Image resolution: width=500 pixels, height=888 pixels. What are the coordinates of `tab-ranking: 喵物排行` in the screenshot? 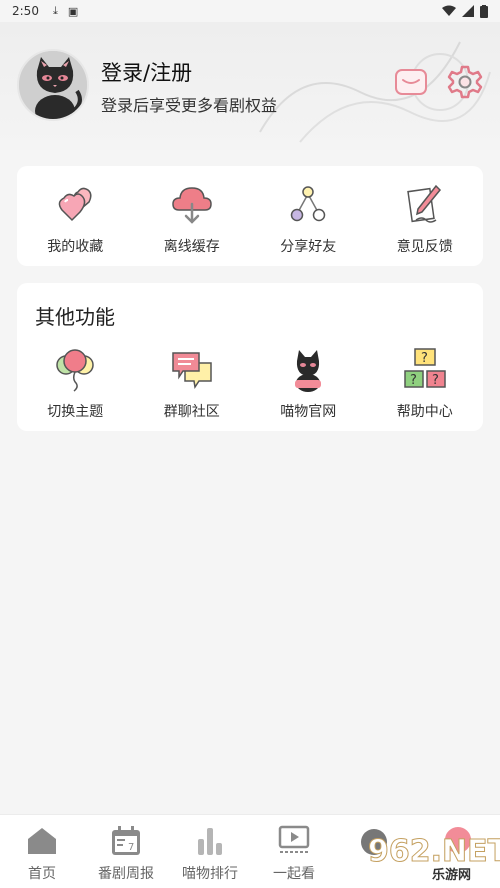 It's located at (210, 851).